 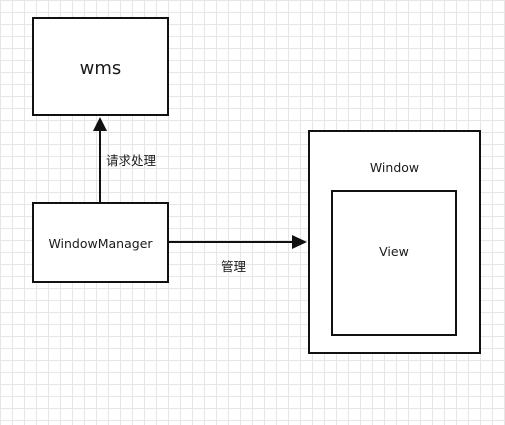 What do you see at coordinates (131, 160) in the screenshot?
I see `request-handling-label: 请求处理` at bounding box center [131, 160].